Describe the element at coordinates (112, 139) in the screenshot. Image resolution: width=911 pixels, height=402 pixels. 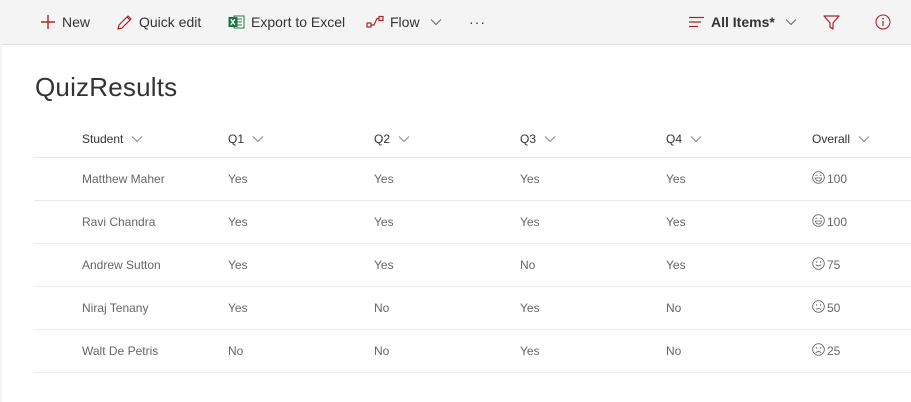
I see `column-header-student: Student` at that location.